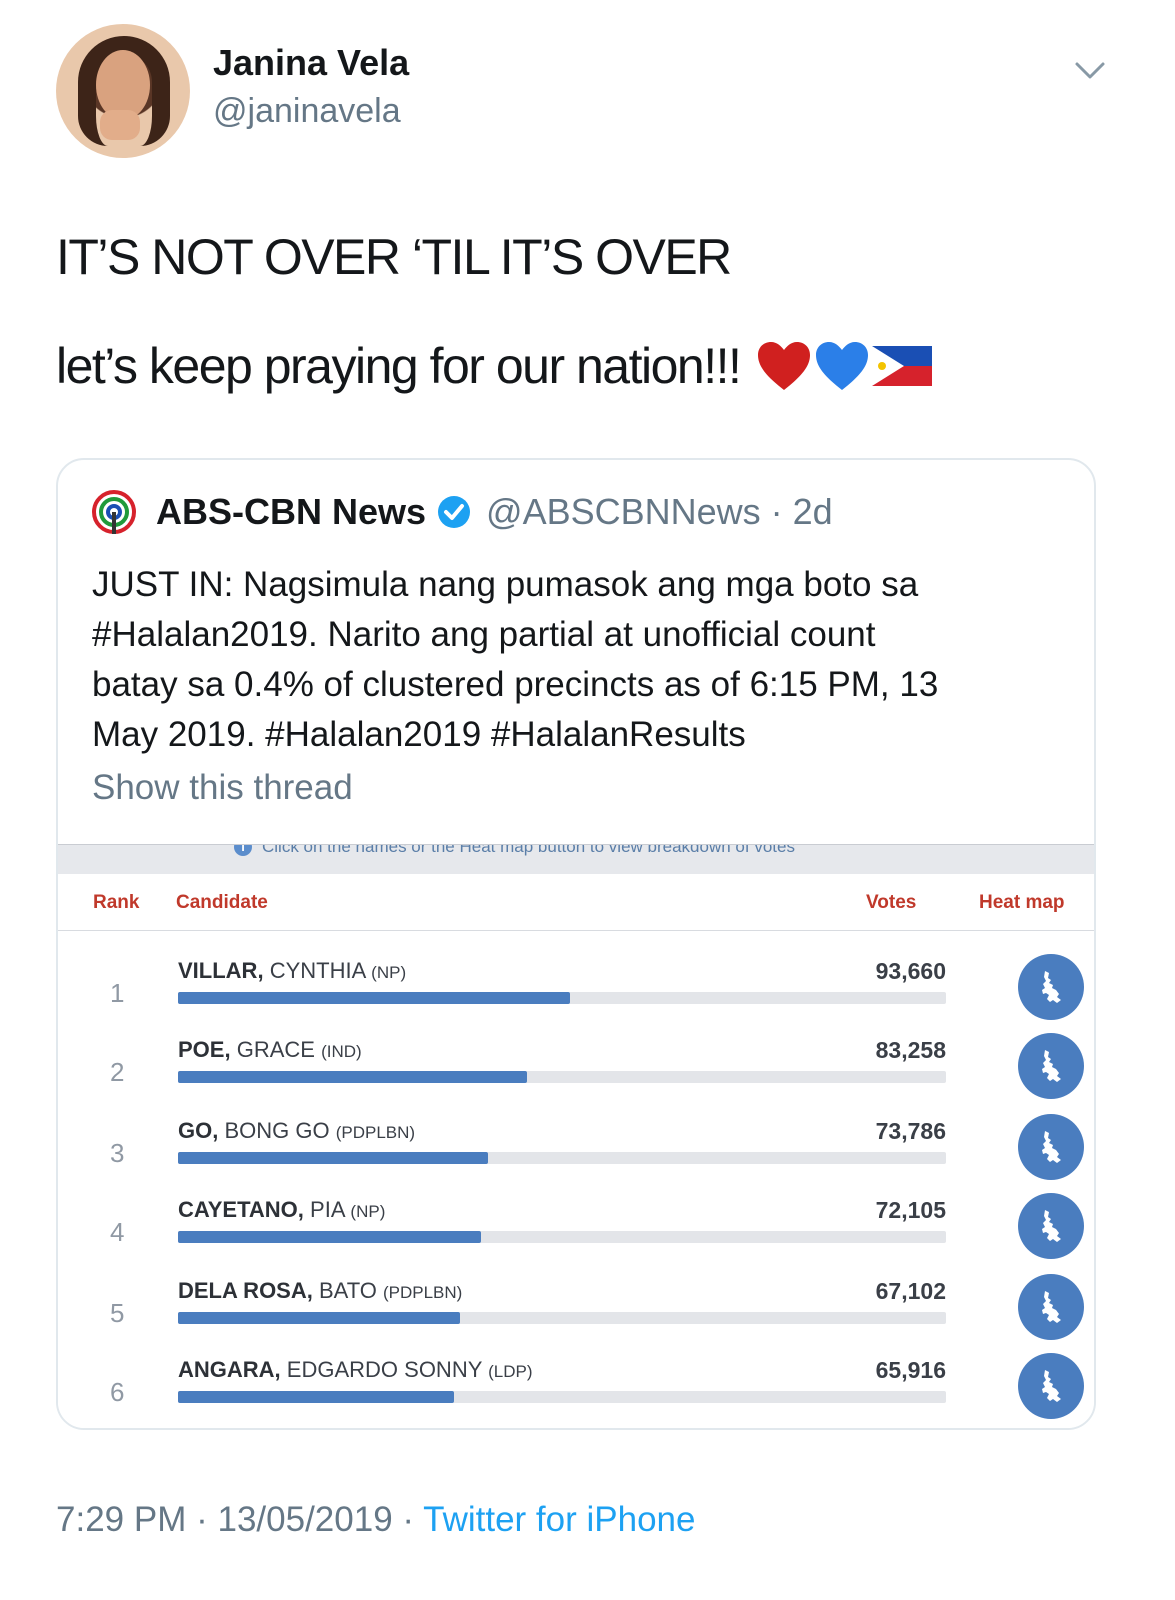 The height and width of the screenshot is (1600, 1175). Describe the element at coordinates (910, 1291) in the screenshot. I see `candidate-votes: 67,102` at that location.